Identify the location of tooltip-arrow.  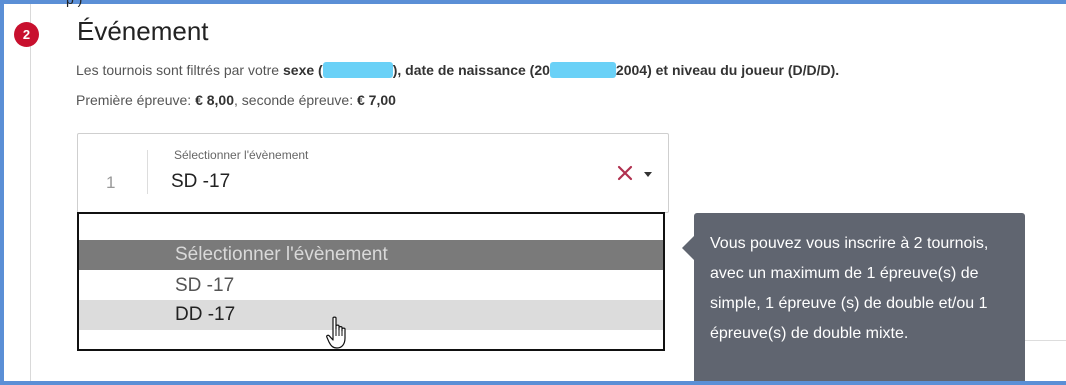
(688, 248).